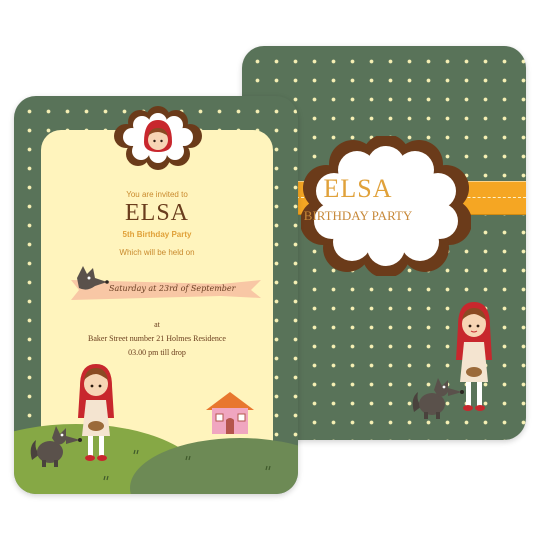 Image resolution: width=540 pixels, height=540 pixels. Describe the element at coordinates (157, 324) in the screenshot. I see `at-line: at` at that location.